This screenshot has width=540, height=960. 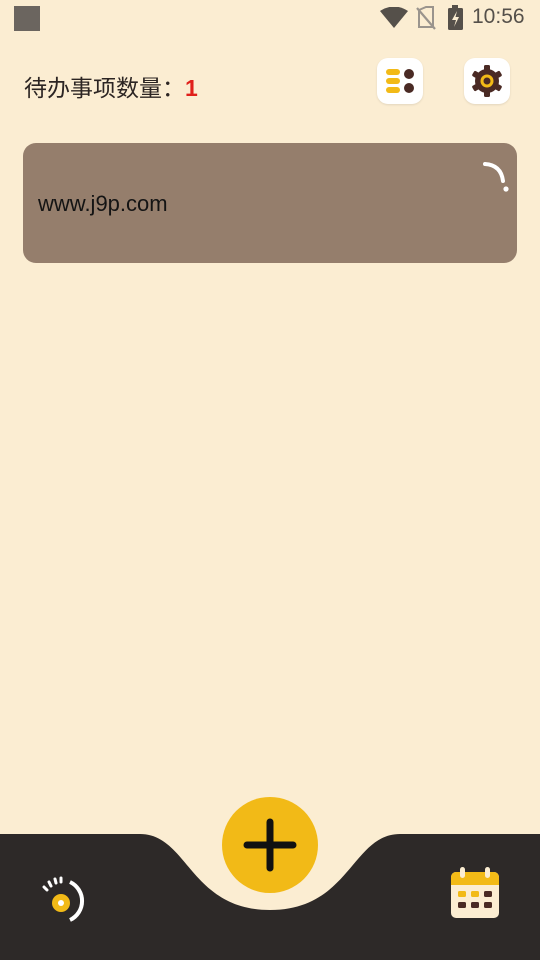 I want to click on settings-button, so click(x=487, y=81).